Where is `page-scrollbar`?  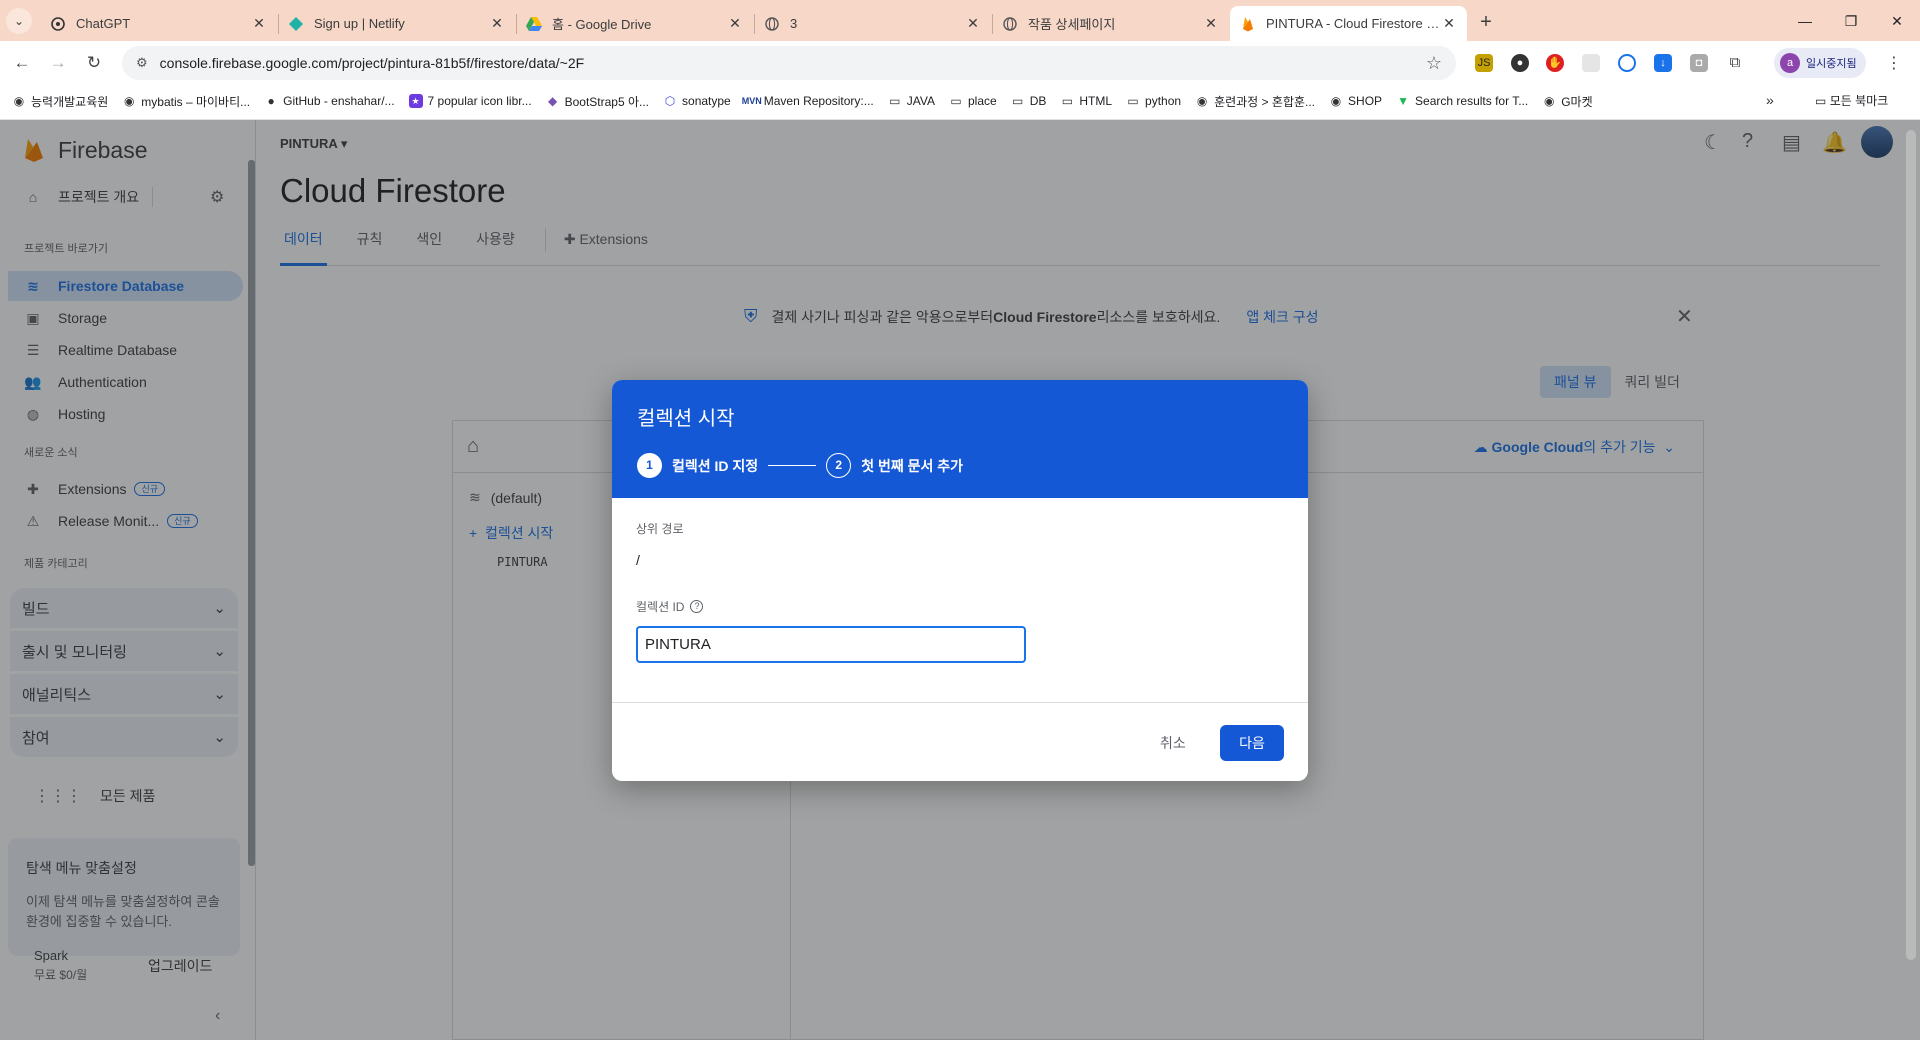 page-scrollbar is located at coordinates (1911, 545).